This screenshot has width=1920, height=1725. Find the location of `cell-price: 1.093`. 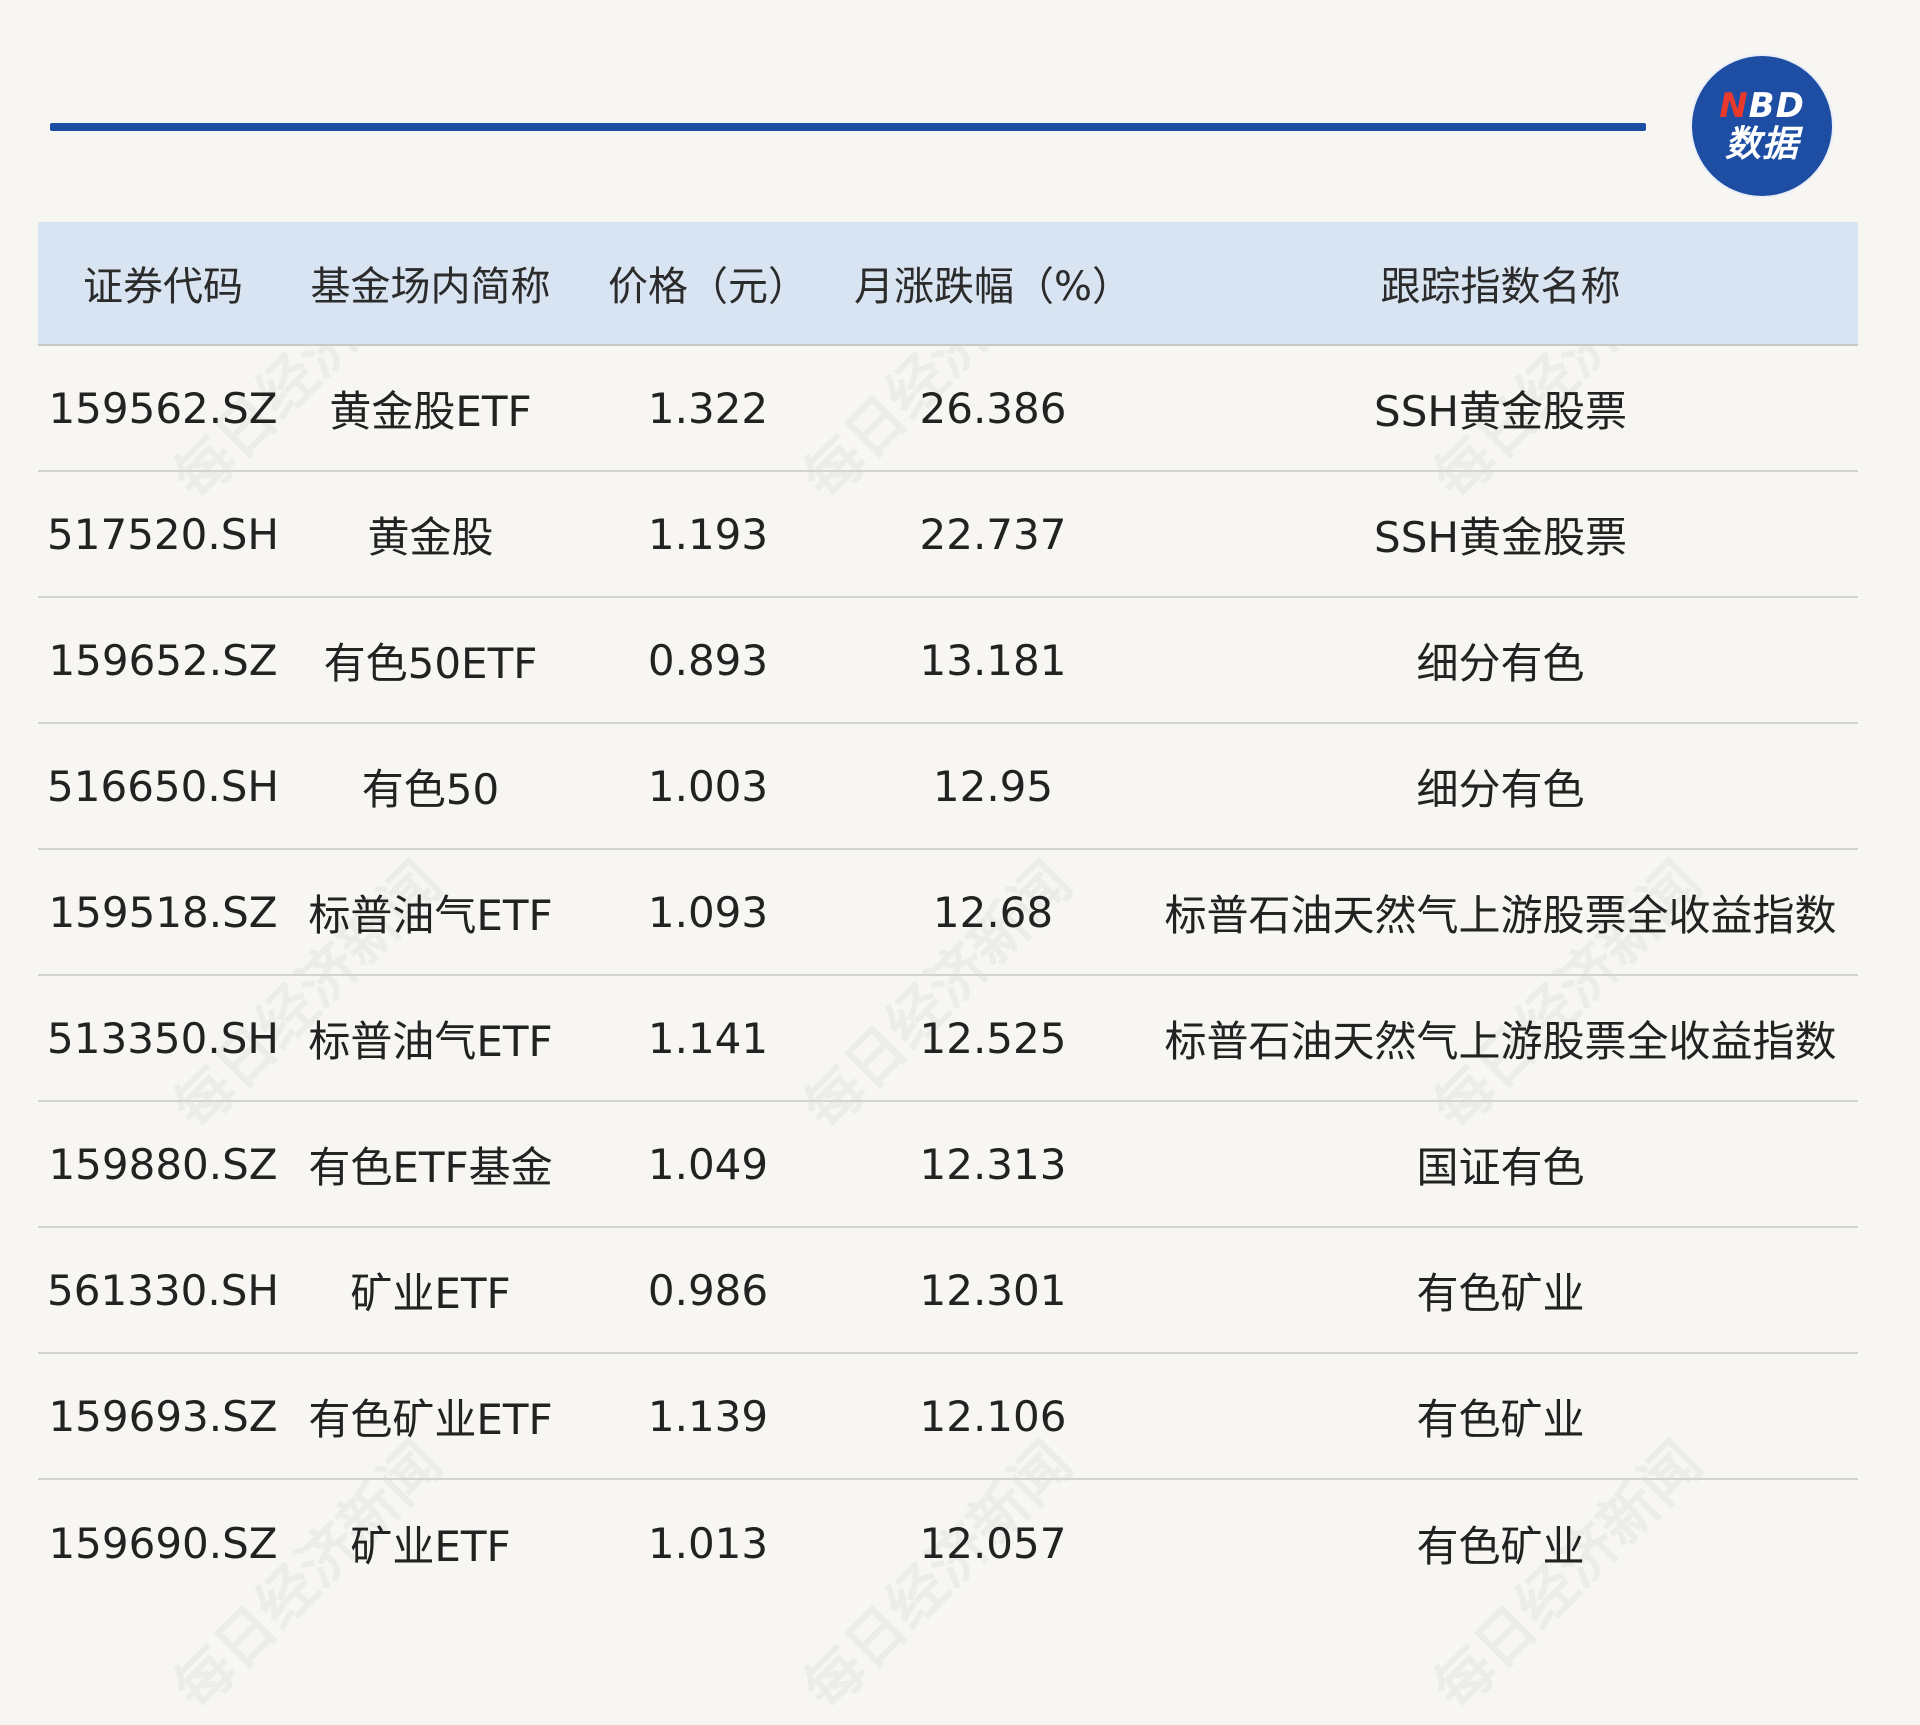

cell-price: 1.093 is located at coordinates (708, 912).